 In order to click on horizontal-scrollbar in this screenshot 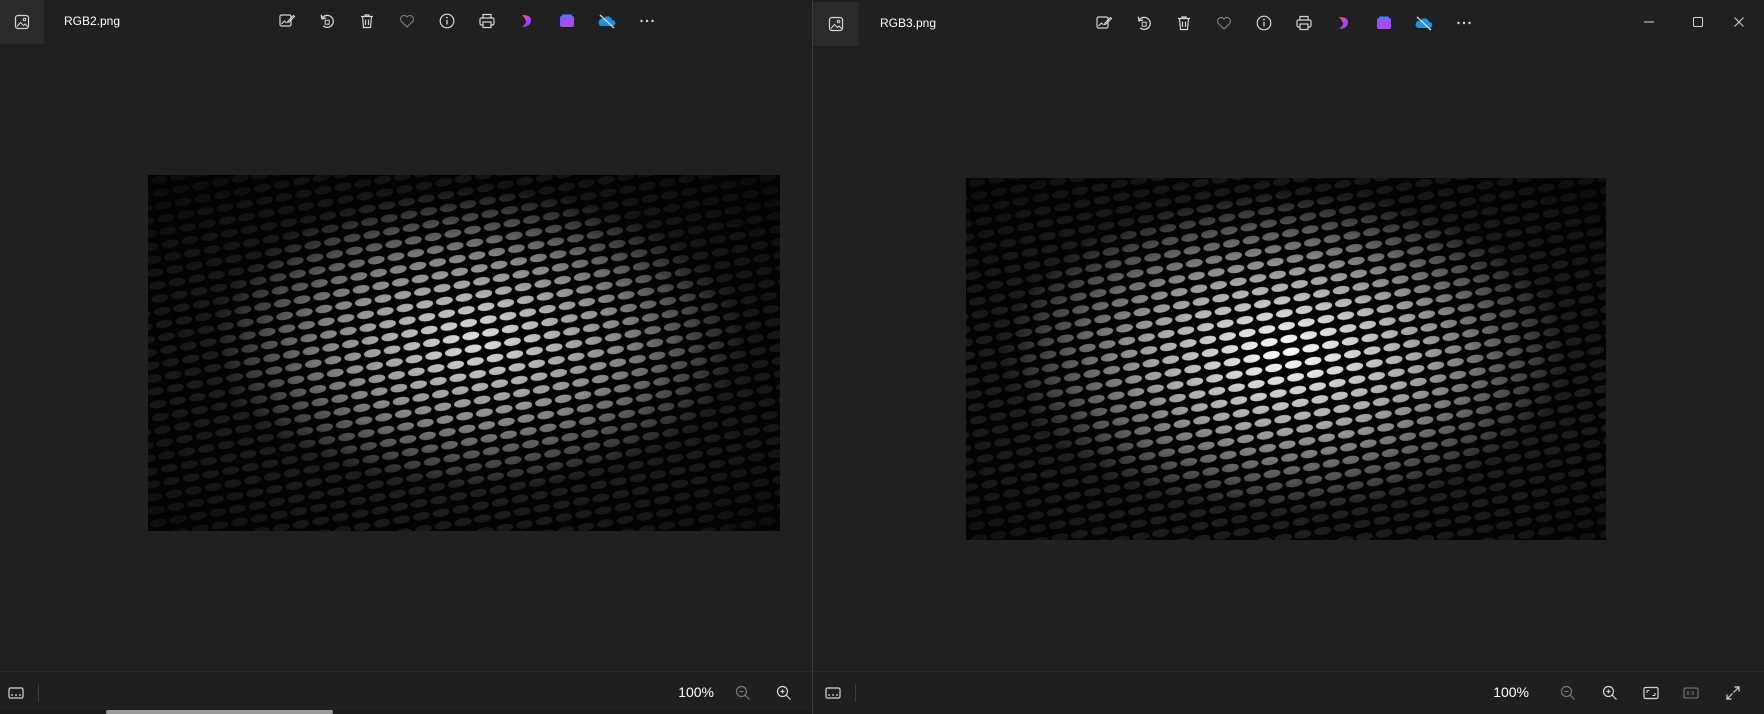, I will do `click(406, 712)`.